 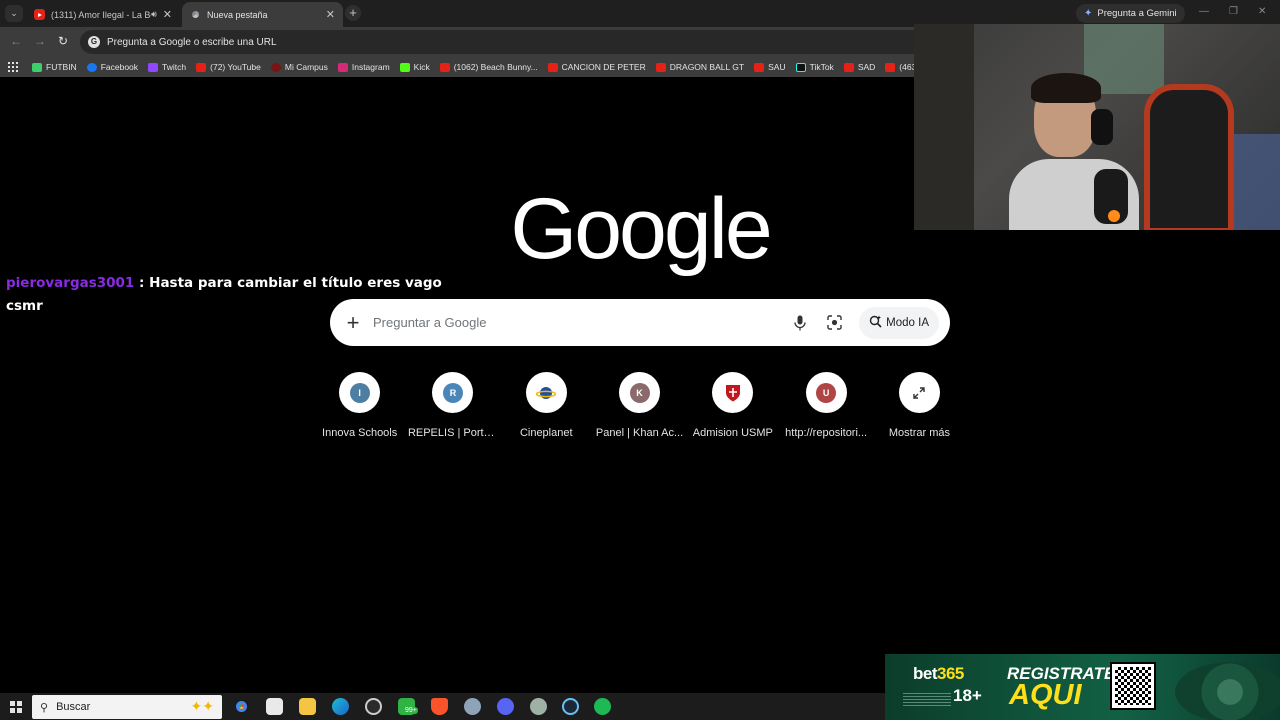 I want to click on bookmark-tiktok: TikTok, so click(x=814, y=67).